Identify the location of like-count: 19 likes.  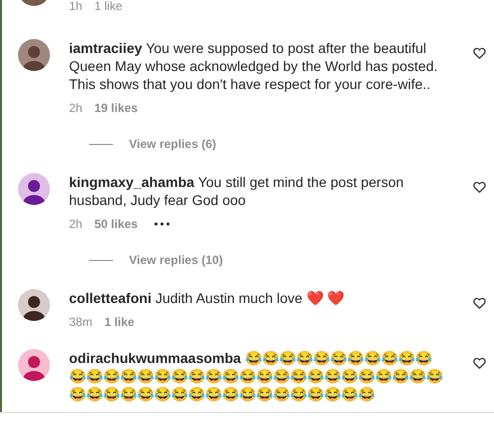
(116, 108).